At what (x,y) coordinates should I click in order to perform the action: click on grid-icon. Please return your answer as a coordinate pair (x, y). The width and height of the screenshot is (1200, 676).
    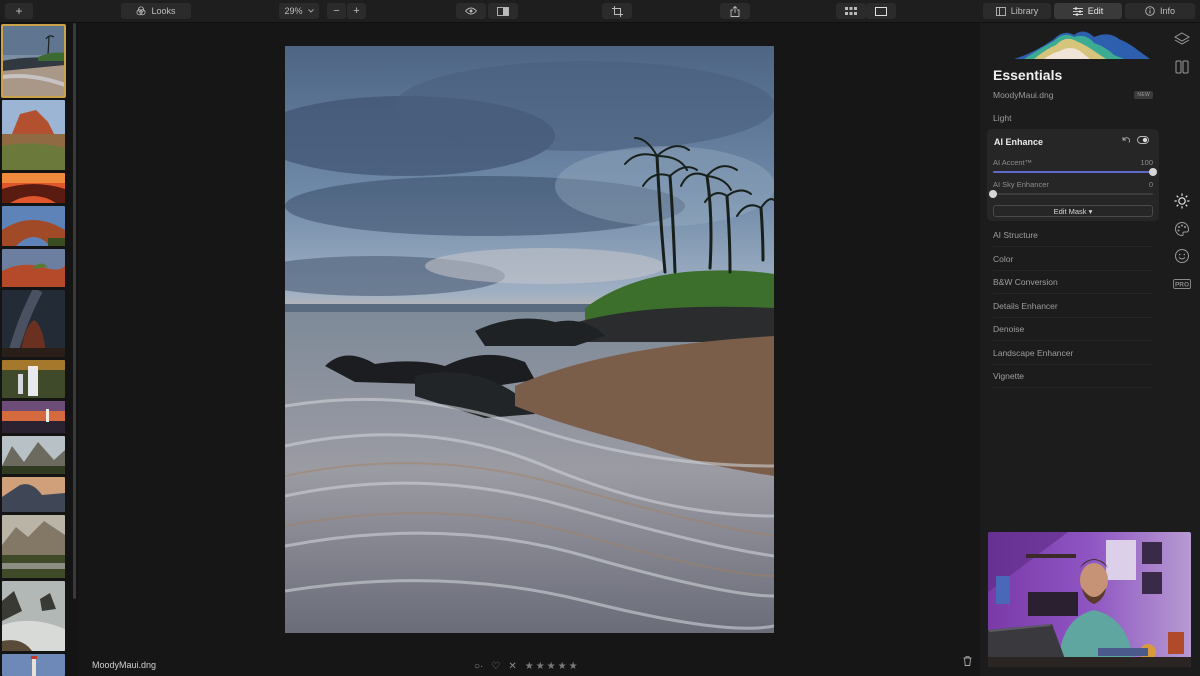
    Looking at the image, I should click on (851, 11).